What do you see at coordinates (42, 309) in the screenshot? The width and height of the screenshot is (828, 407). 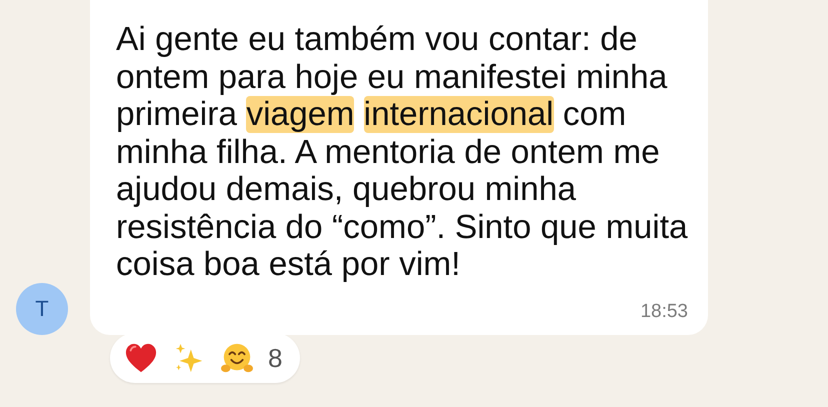 I see `avatar-icon: T` at bounding box center [42, 309].